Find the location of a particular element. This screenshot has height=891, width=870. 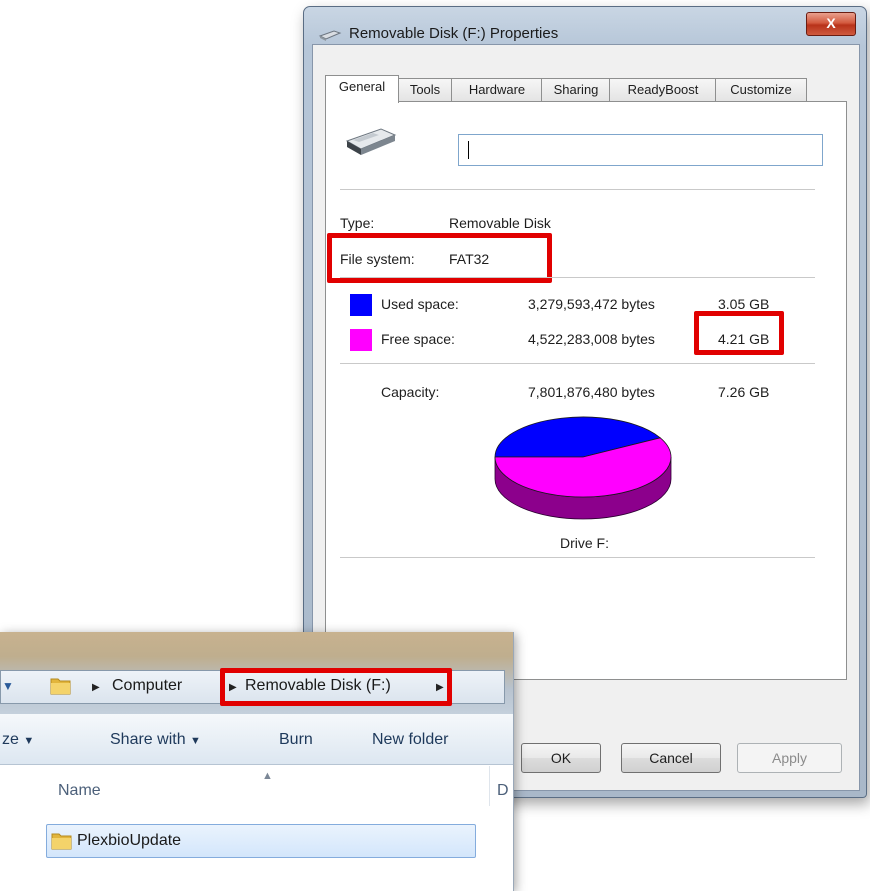

close-icon: X is located at coordinates (831, 23).